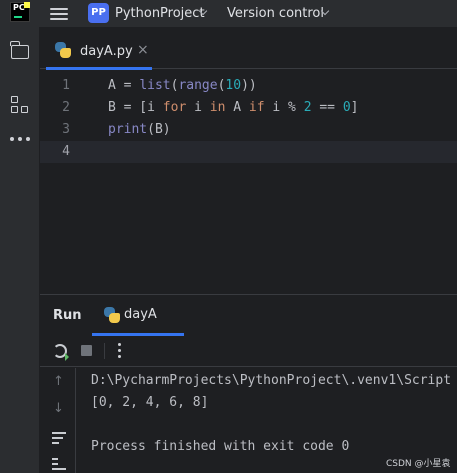 This screenshot has height=473, width=457. Describe the element at coordinates (150, 402) in the screenshot. I see `console-line: [0, 2, 4, 6, 8]` at that location.